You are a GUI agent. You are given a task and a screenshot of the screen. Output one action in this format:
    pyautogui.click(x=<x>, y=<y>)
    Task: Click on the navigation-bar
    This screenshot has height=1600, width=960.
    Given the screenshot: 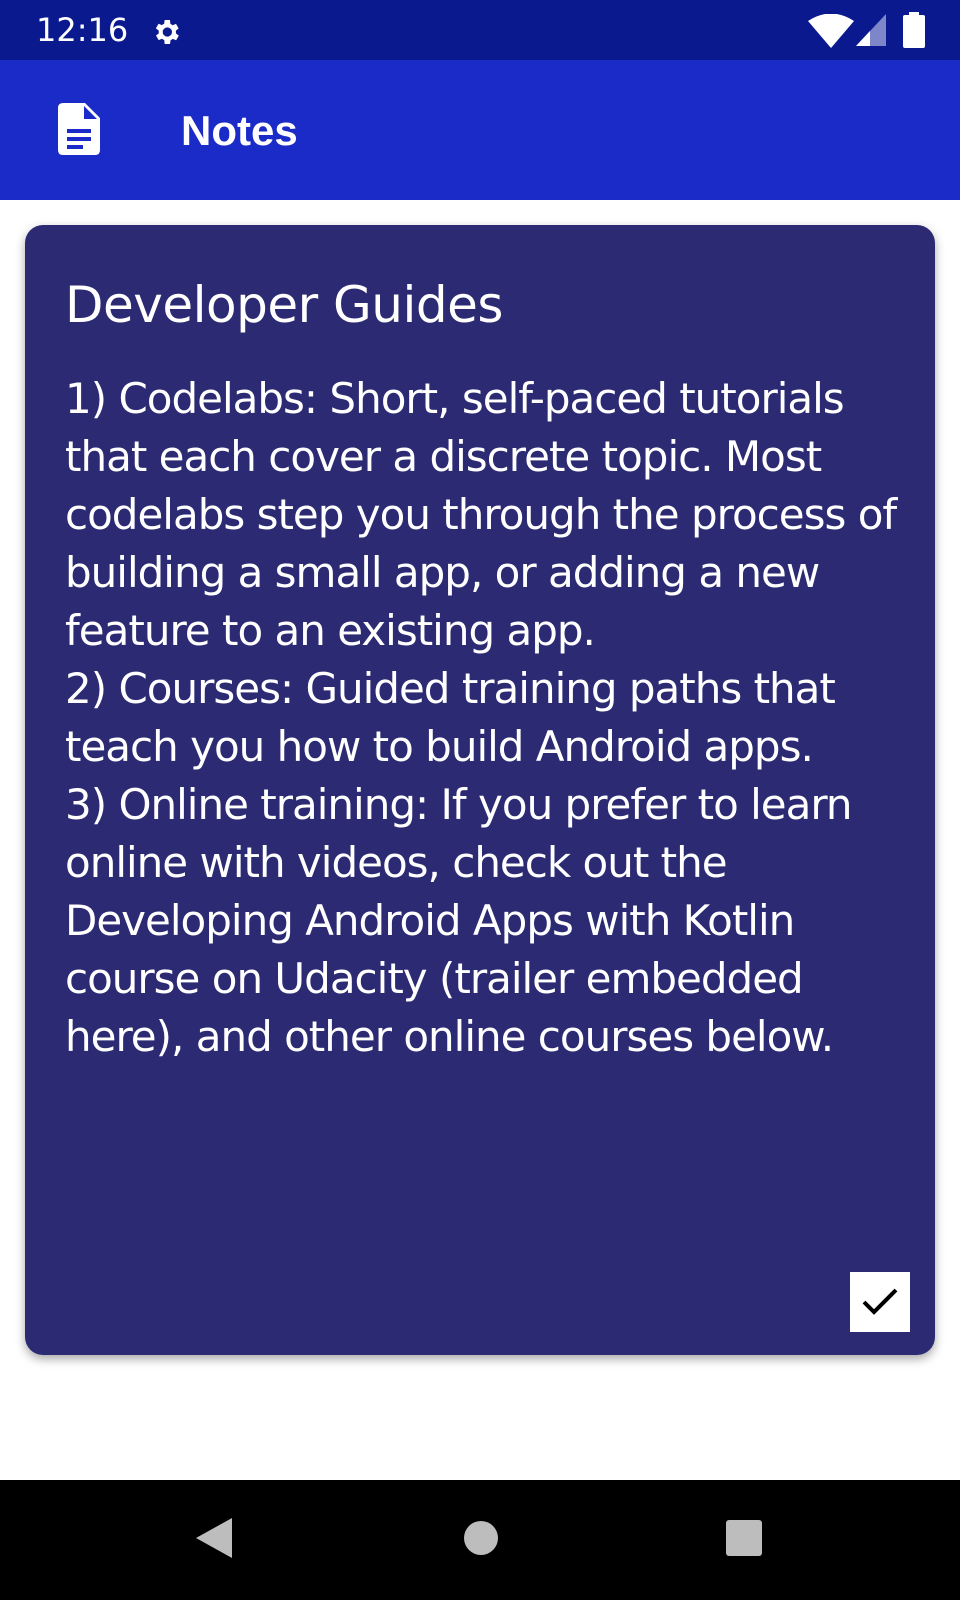 What is the action you would take?
    pyautogui.click(x=480, y=1540)
    